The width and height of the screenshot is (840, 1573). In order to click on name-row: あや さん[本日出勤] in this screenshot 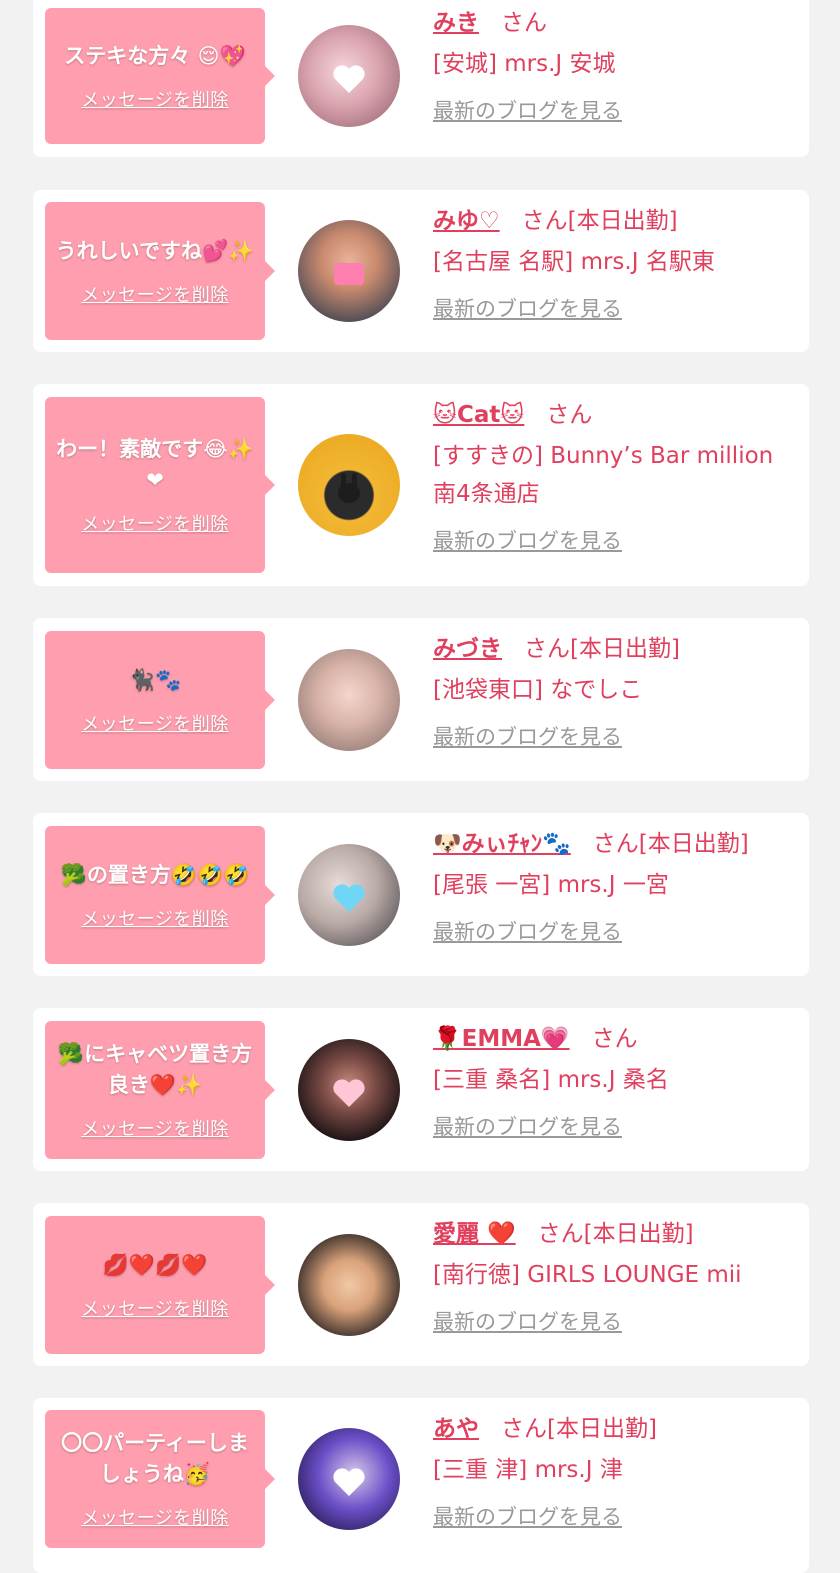, I will do `click(611, 1429)`.